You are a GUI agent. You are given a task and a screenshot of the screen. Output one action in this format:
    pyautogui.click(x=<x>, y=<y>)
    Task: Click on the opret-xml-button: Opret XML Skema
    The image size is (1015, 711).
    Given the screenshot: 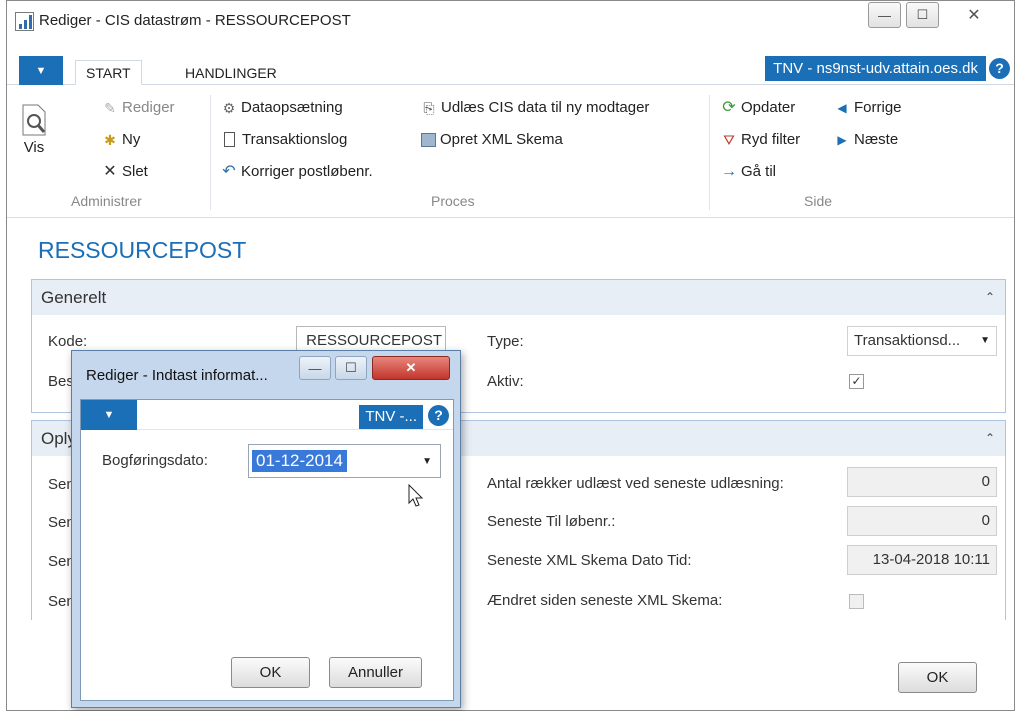 What is the action you would take?
    pyautogui.click(x=492, y=139)
    